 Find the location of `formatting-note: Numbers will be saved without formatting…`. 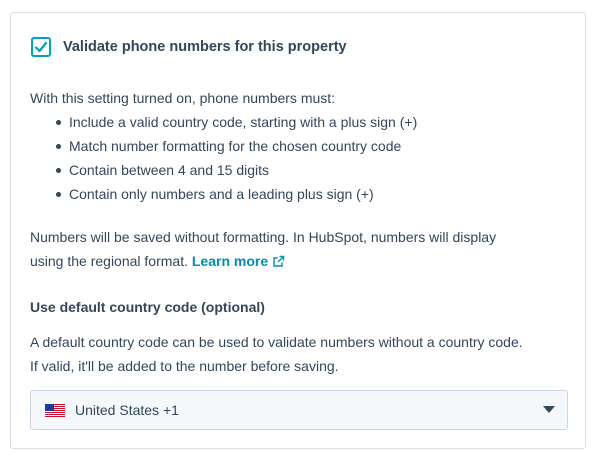

formatting-note: Numbers will be saved without formatting… is located at coordinates (300, 249).